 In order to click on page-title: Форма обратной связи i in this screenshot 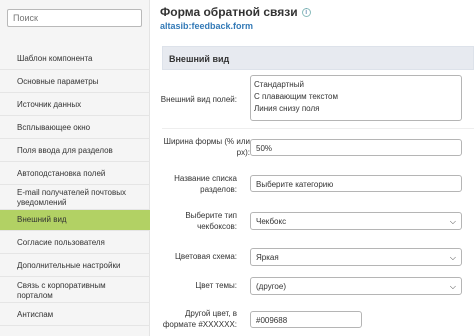, I will do `click(235, 12)`.